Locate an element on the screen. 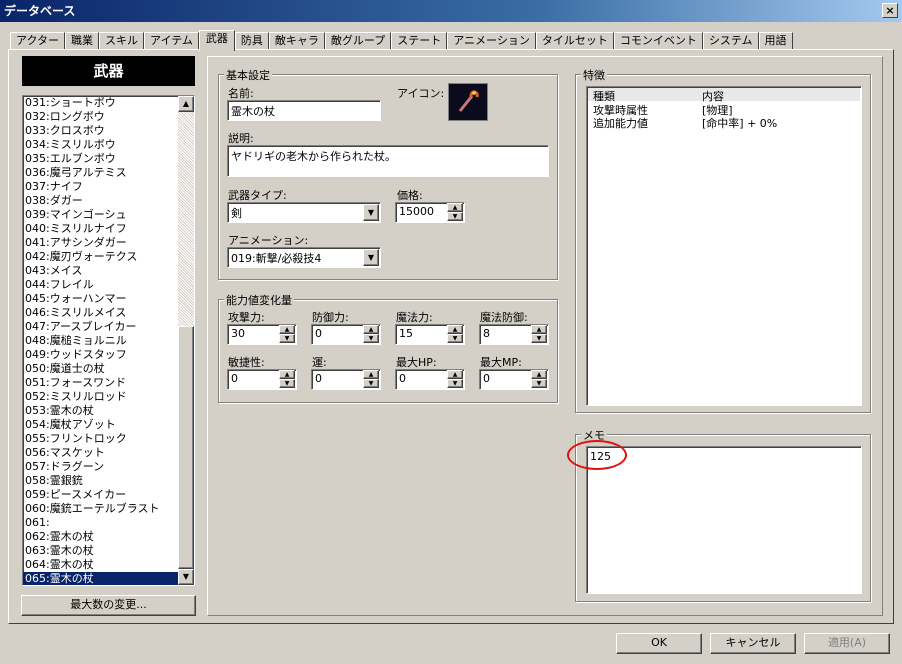 Image resolution: width=902 pixels, height=664 pixels. tab-12: システム is located at coordinates (730, 41).